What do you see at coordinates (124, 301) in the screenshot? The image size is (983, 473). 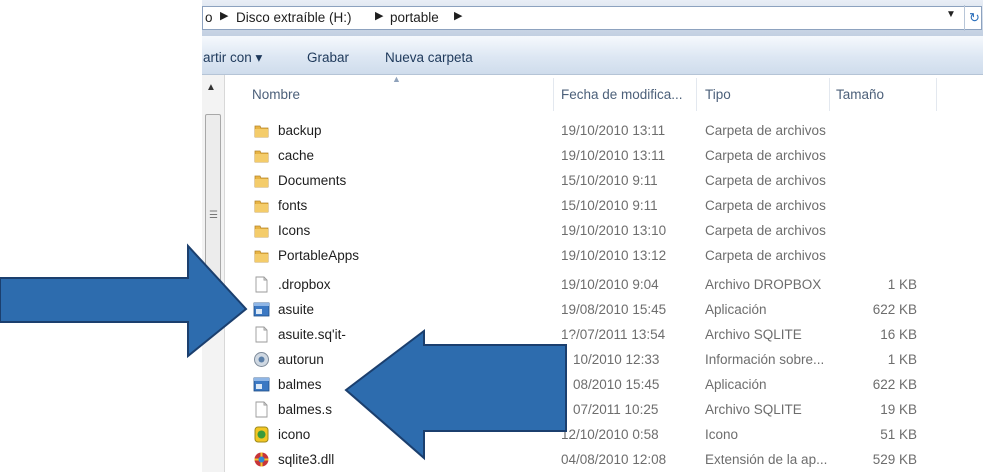 I see `arrow-pointing-asuite` at bounding box center [124, 301].